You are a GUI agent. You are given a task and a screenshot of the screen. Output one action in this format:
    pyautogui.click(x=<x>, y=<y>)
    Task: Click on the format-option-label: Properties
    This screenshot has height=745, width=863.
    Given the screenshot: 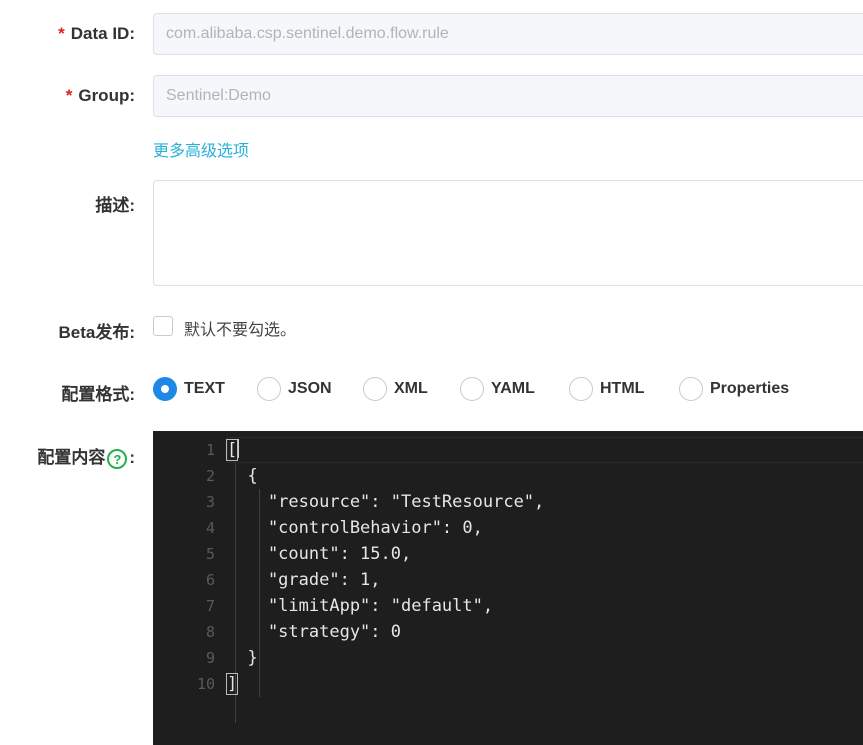 What is the action you would take?
    pyautogui.click(x=750, y=388)
    